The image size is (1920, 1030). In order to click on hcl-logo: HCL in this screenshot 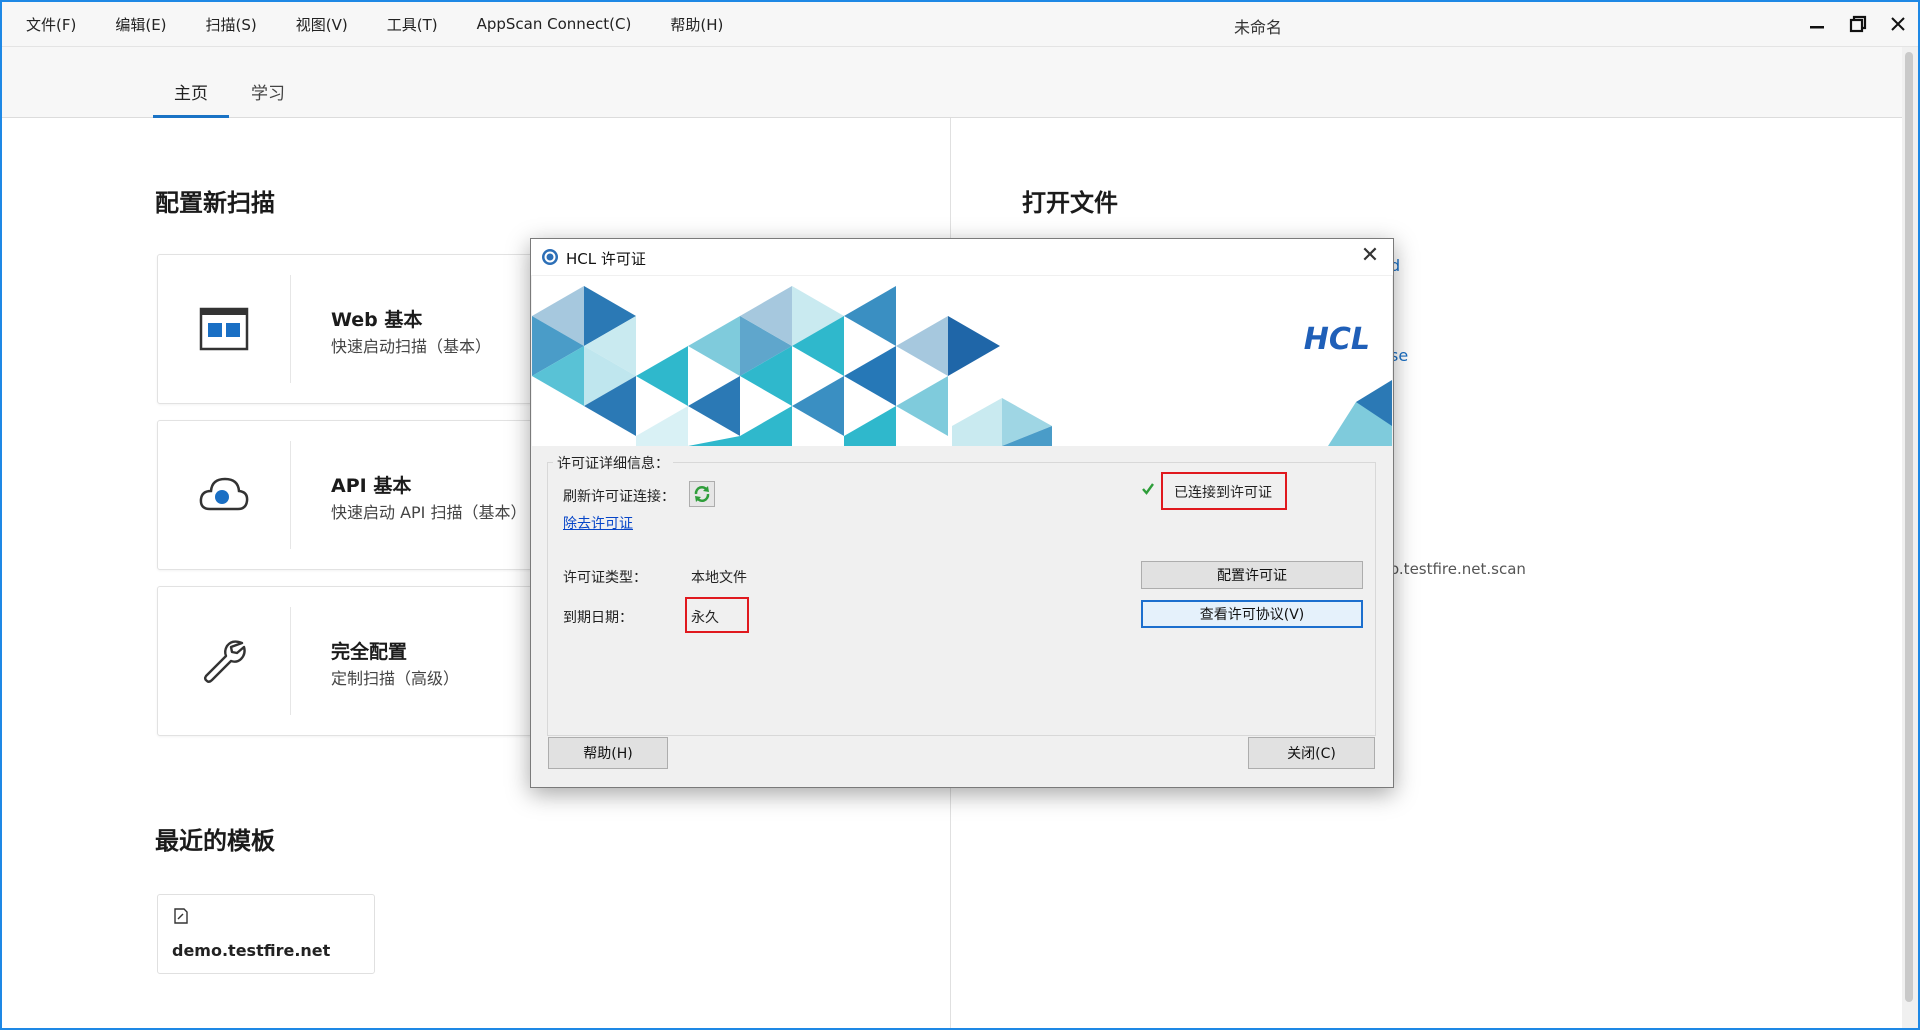, I will do `click(1337, 339)`.